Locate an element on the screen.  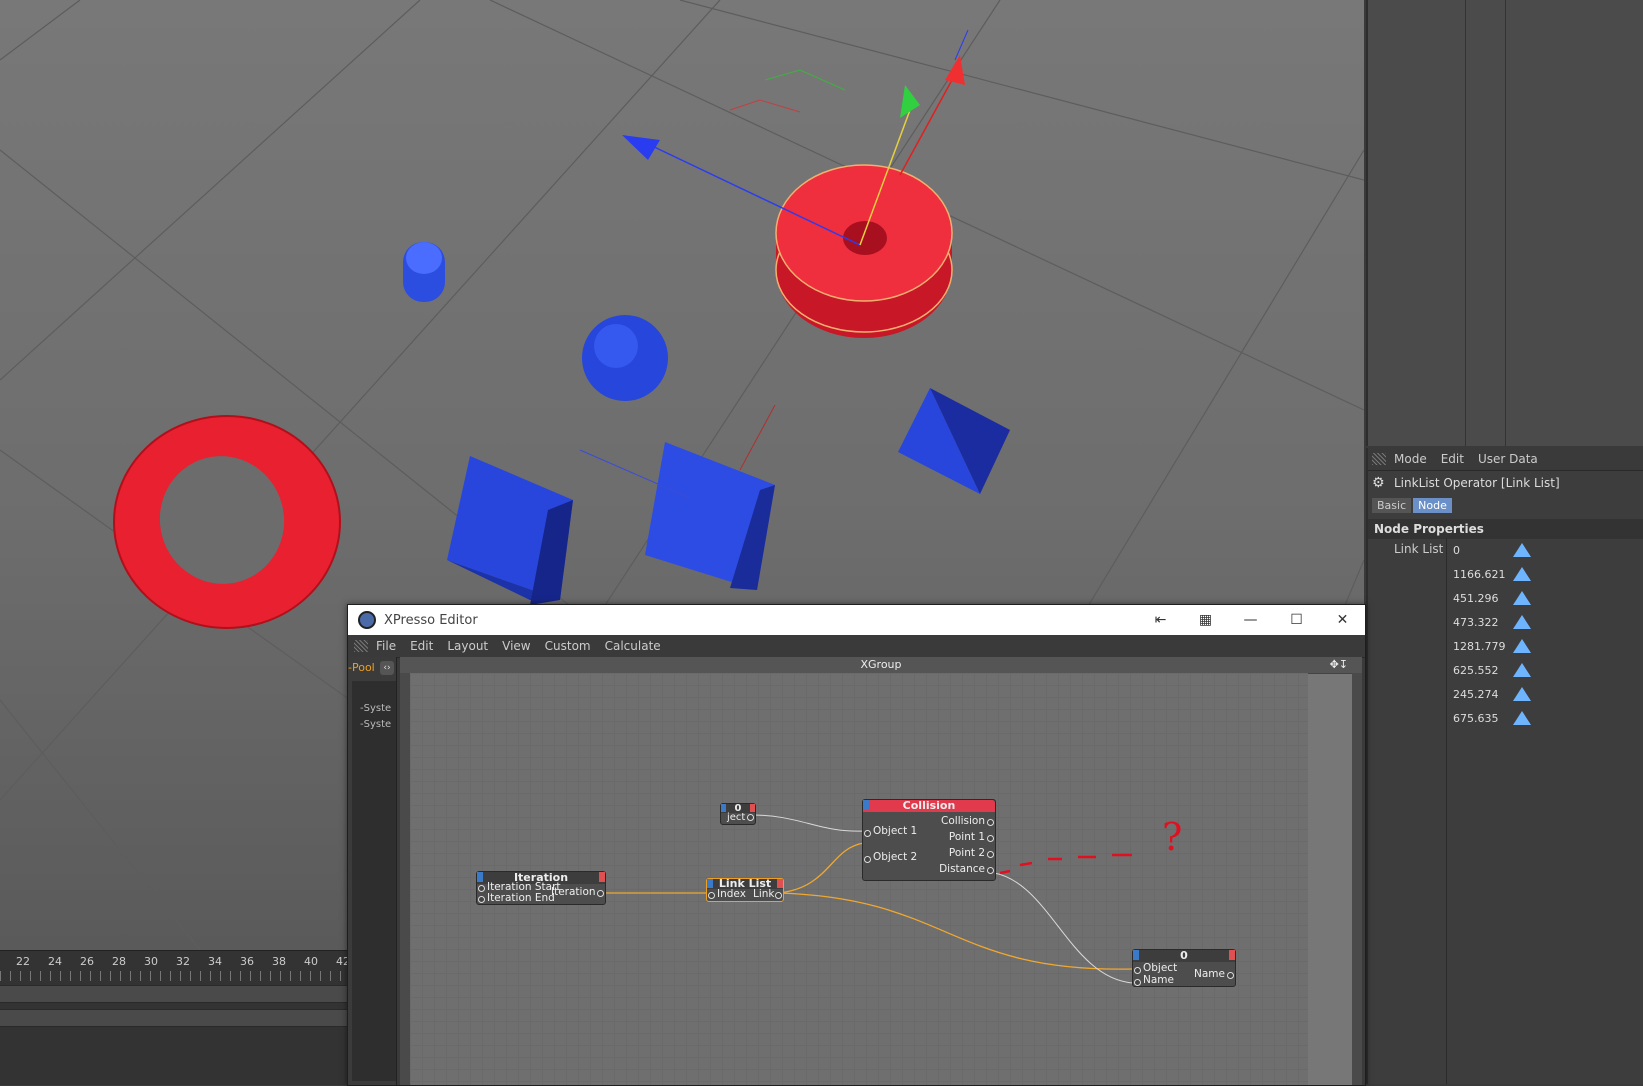
menu-layout: Layout is located at coordinates (467, 646).